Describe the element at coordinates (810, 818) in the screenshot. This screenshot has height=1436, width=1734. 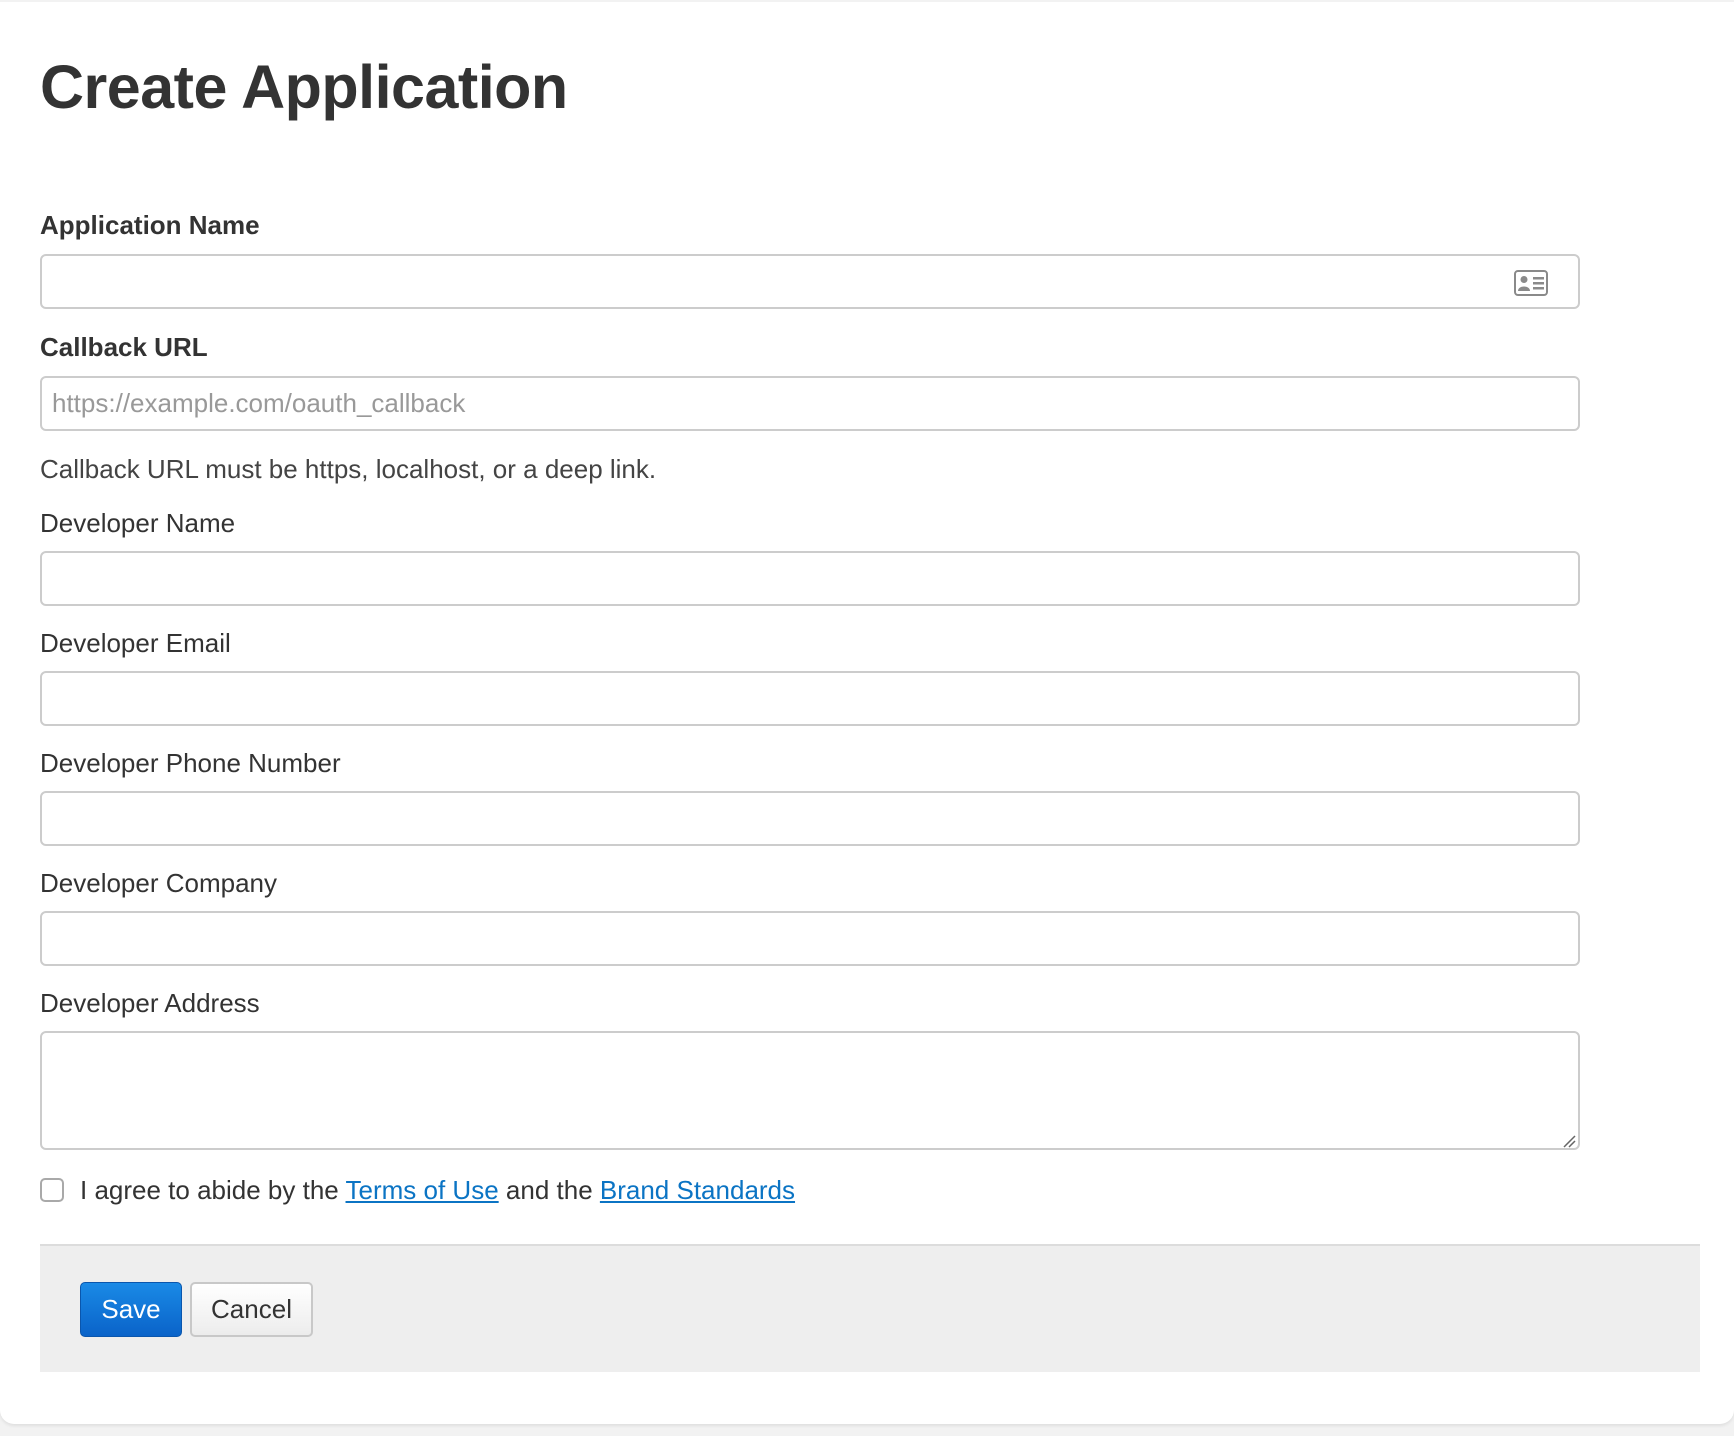
I see `developer-phone-input` at that location.